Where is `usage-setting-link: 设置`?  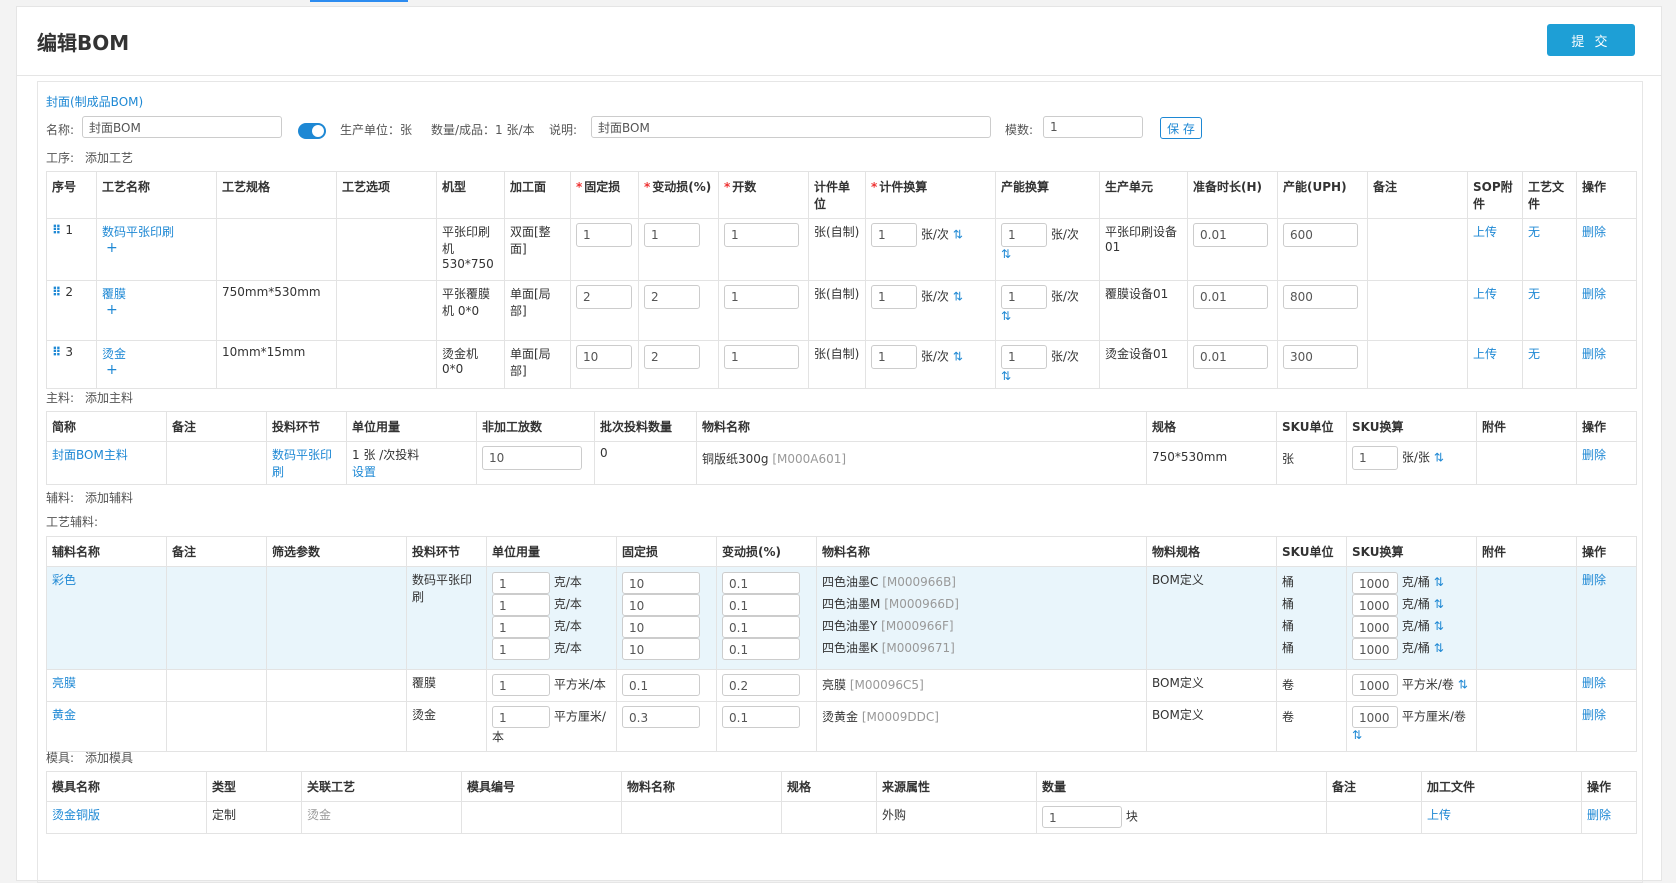
usage-setting-link: 设置 is located at coordinates (364, 472).